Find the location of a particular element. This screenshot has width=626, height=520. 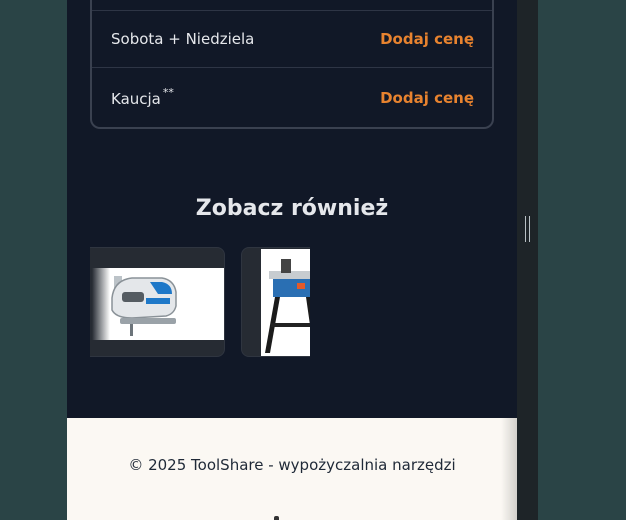

jigsaw-tool-image is located at coordinates (158, 304).